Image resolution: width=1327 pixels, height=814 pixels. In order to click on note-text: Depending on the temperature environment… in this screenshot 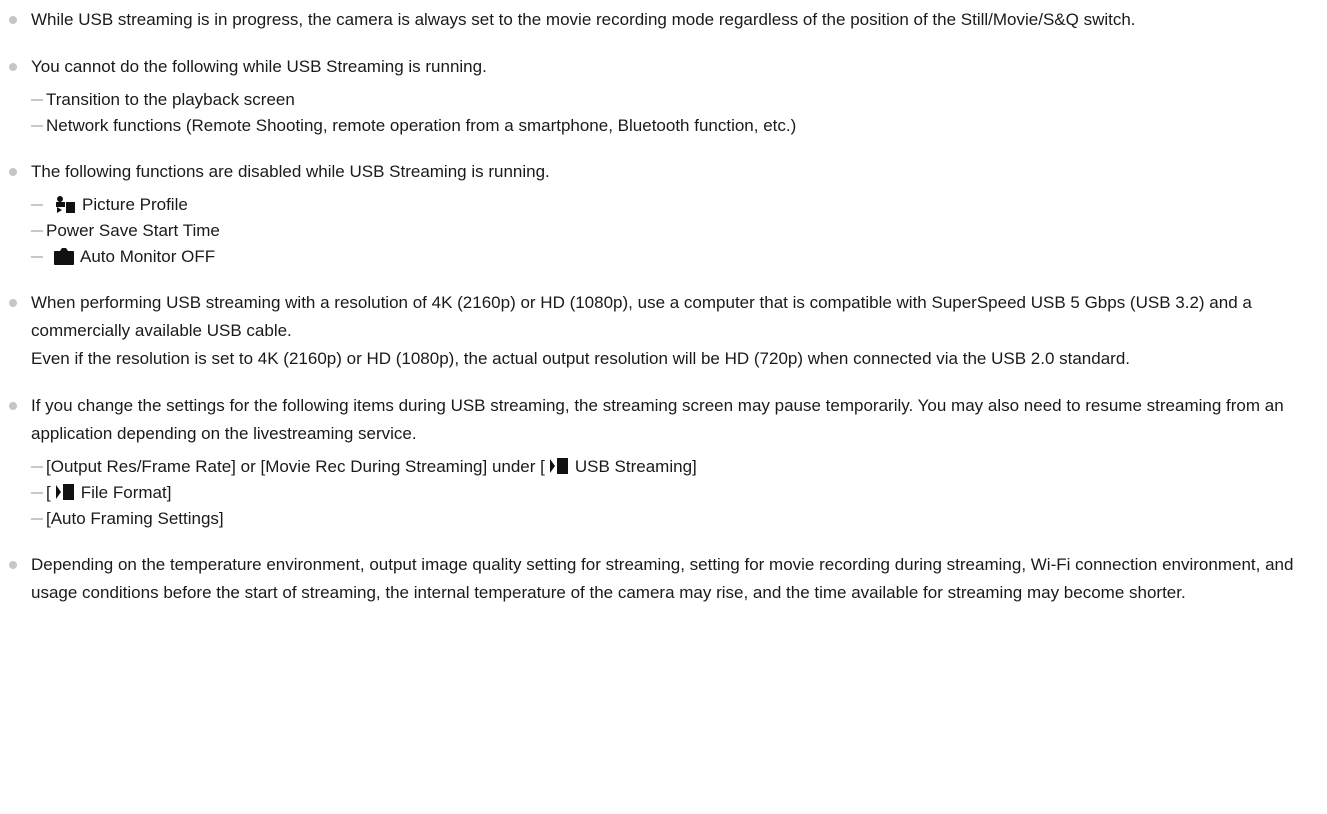, I will do `click(662, 578)`.